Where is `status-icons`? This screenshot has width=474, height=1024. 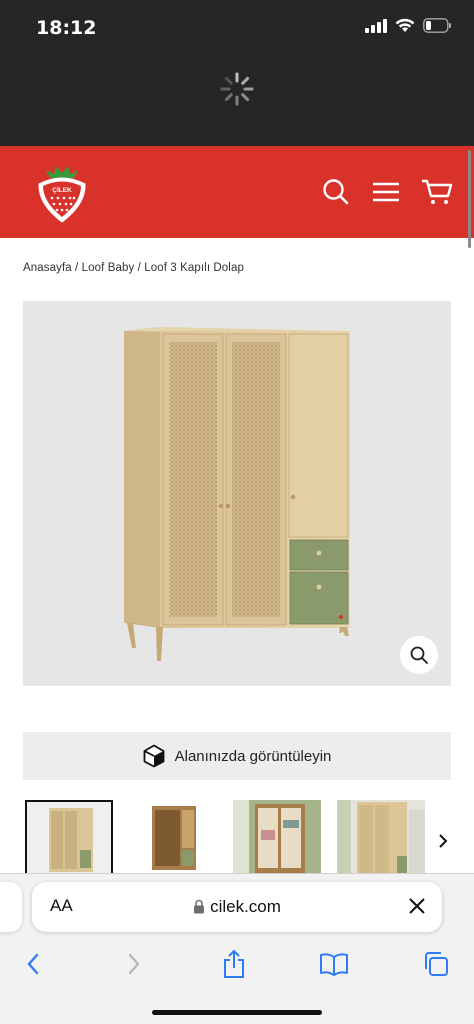 status-icons is located at coordinates (408, 25).